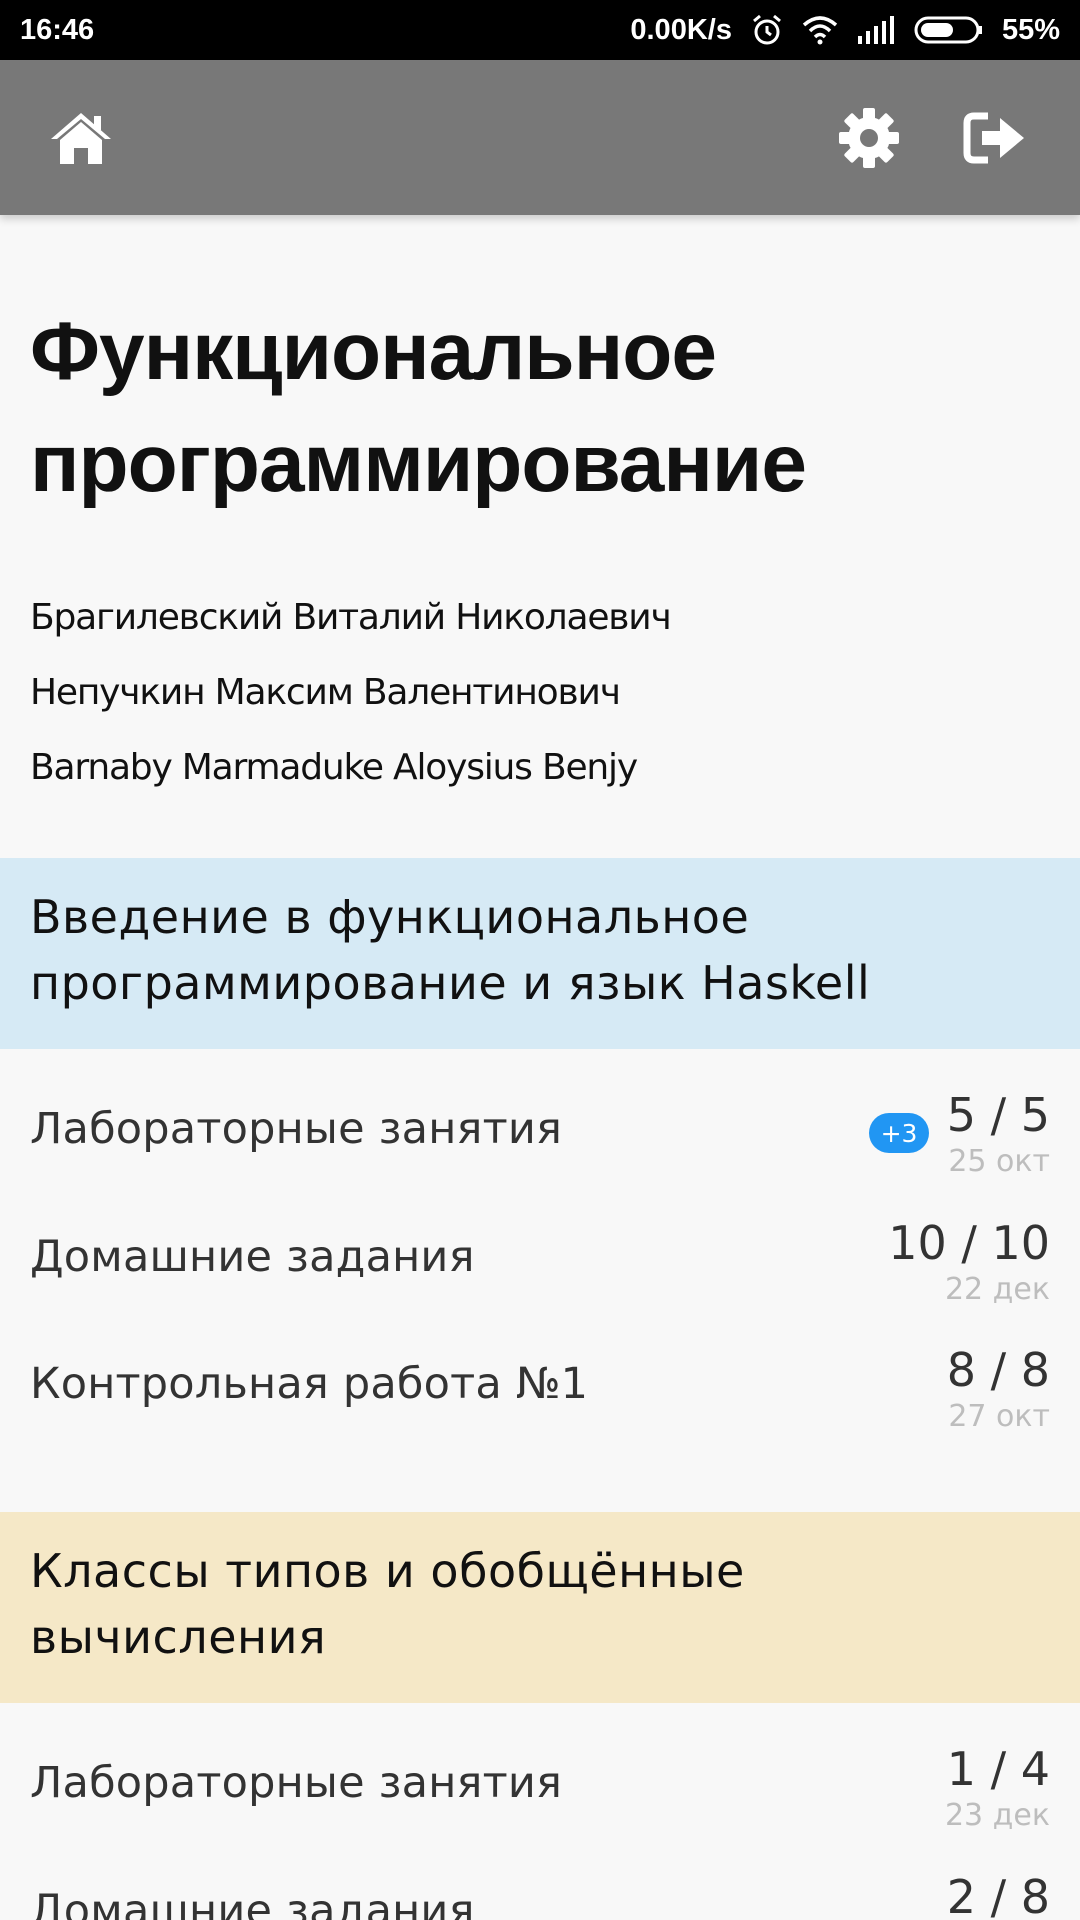  What do you see at coordinates (820, 30) in the screenshot?
I see `wifi-icon` at bounding box center [820, 30].